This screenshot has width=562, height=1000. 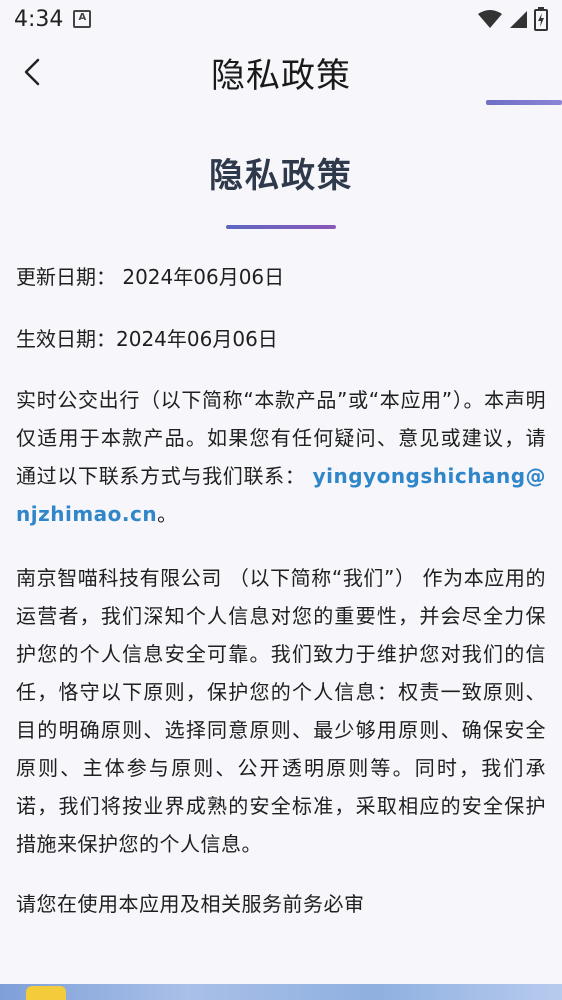 What do you see at coordinates (167, 514) in the screenshot?
I see `email-suffix: 。` at bounding box center [167, 514].